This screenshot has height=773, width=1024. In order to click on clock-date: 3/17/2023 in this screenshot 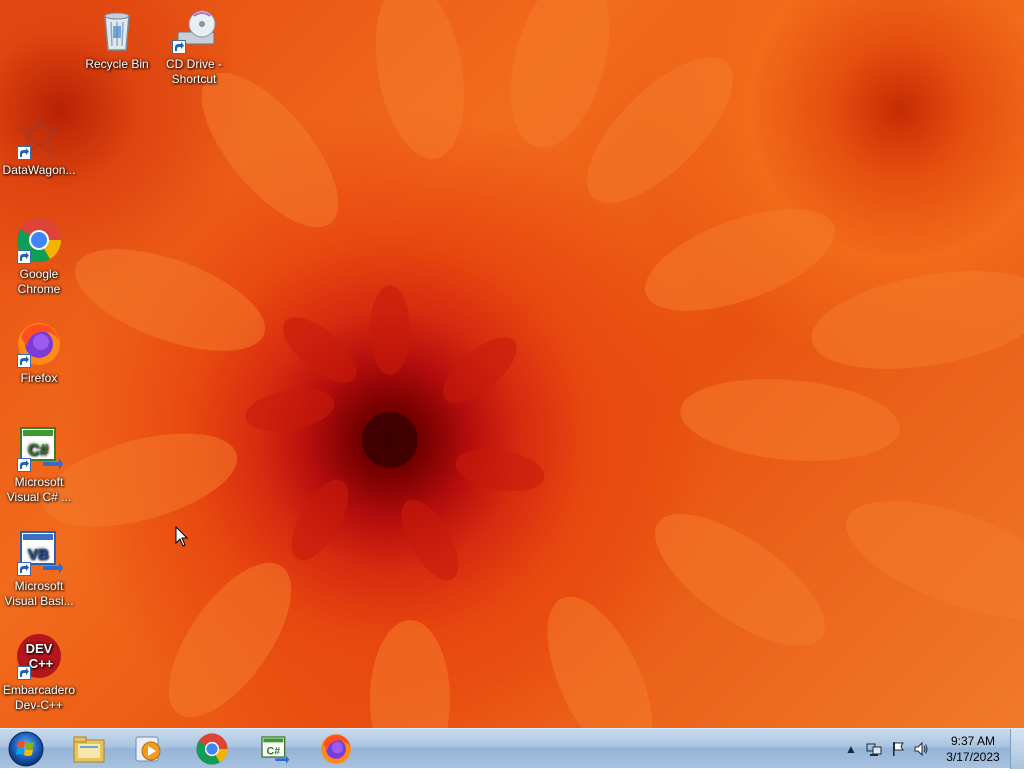, I will do `click(973, 757)`.